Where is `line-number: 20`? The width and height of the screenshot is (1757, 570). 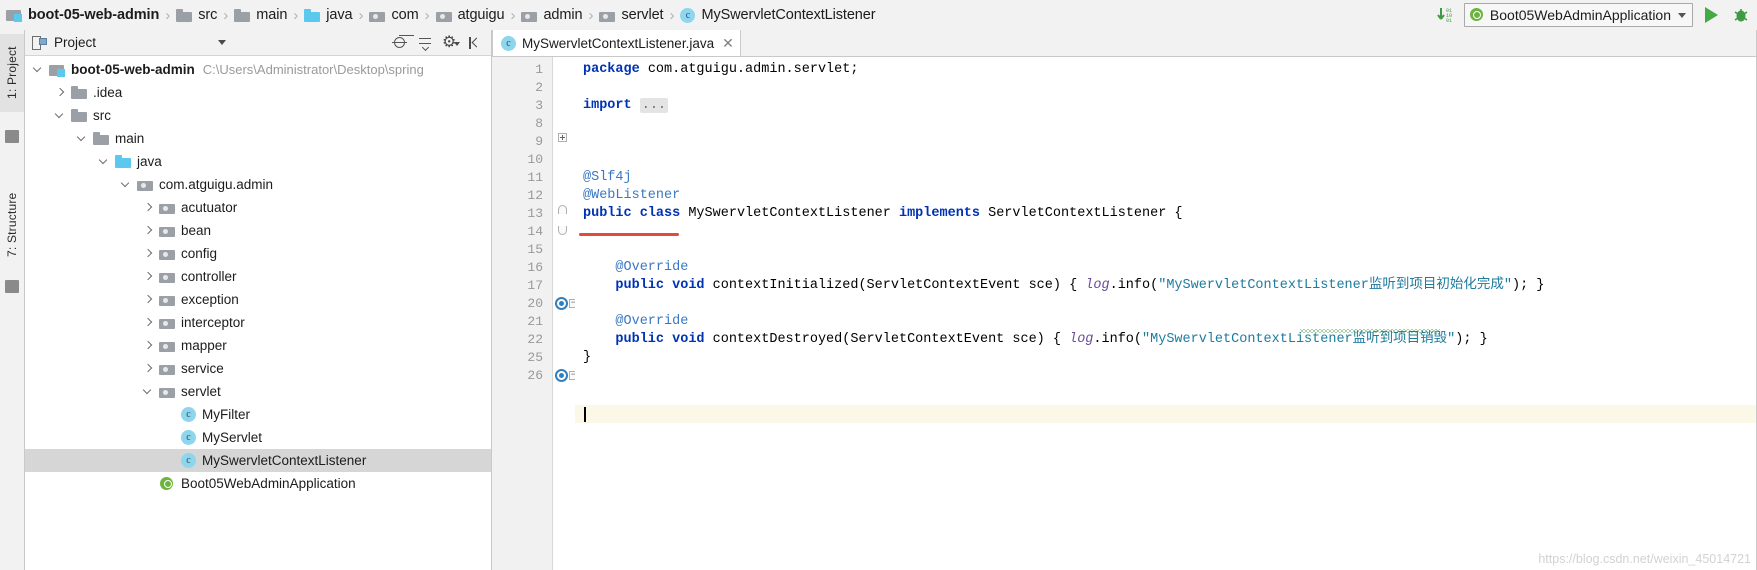 line-number: 20 is located at coordinates (535, 303).